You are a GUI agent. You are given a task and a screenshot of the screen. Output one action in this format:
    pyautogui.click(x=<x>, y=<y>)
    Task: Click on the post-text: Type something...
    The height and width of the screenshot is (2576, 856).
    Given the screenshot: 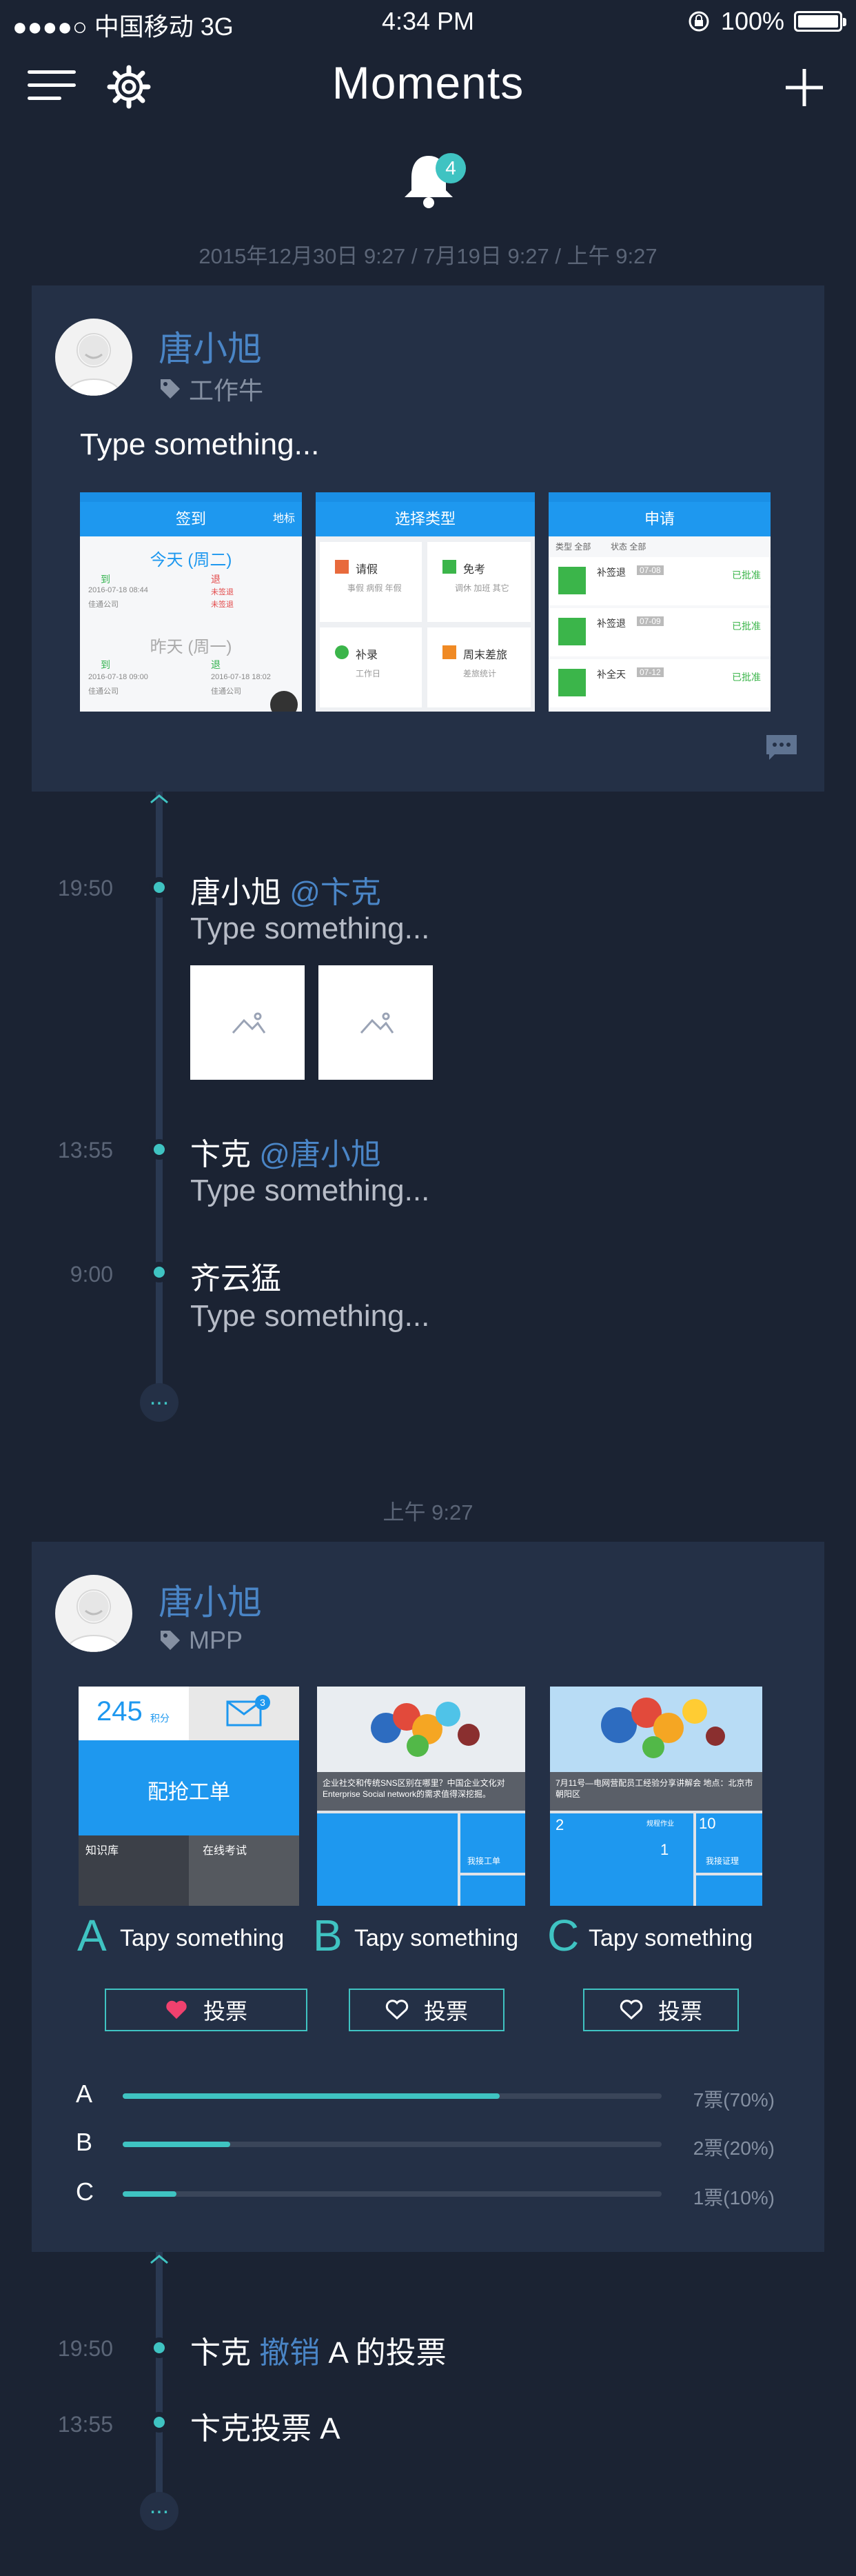 What is the action you would take?
    pyautogui.click(x=200, y=444)
    